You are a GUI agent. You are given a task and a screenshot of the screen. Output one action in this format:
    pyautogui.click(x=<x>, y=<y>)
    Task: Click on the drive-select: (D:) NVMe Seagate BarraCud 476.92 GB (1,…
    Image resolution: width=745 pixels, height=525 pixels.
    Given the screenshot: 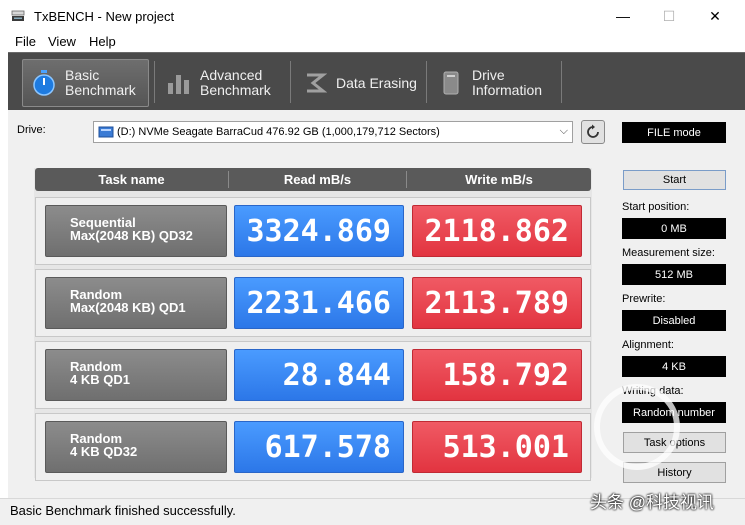 What is the action you would take?
    pyautogui.click(x=333, y=132)
    